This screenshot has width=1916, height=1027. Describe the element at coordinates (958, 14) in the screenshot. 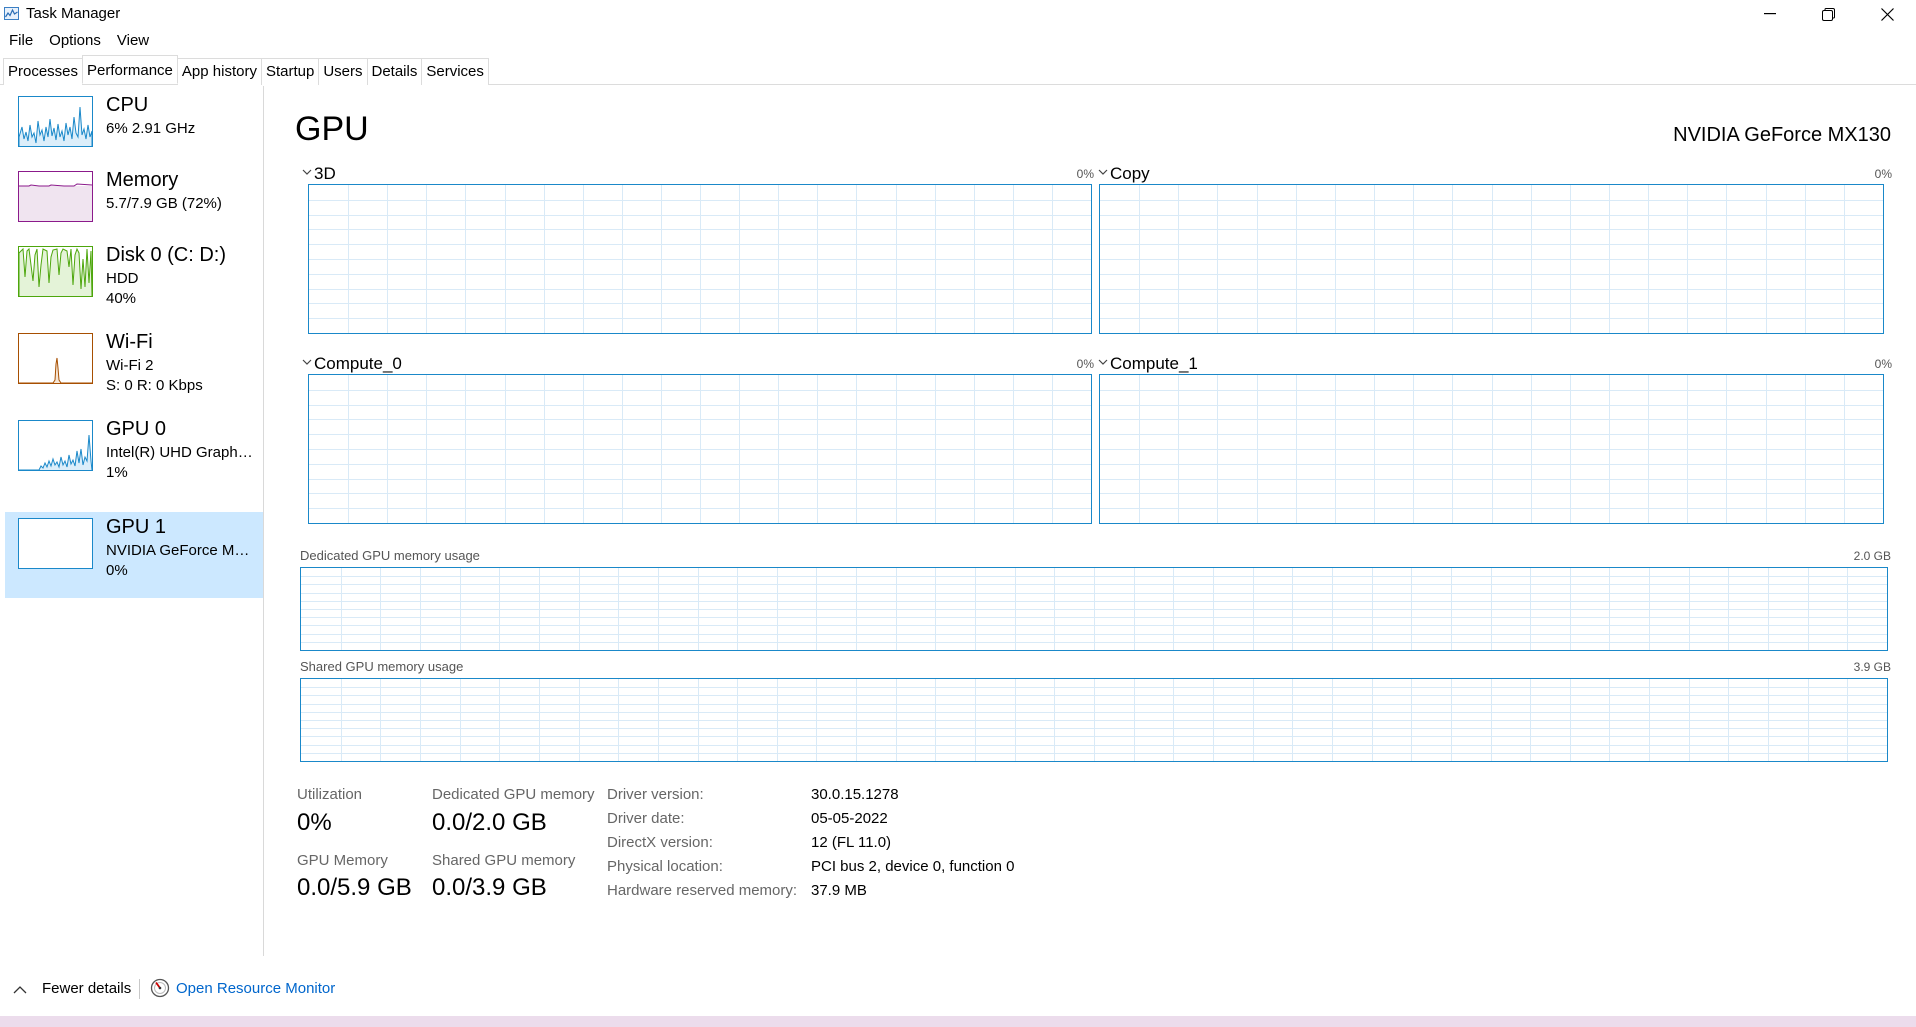

I see `title-bar: Task Manager` at that location.